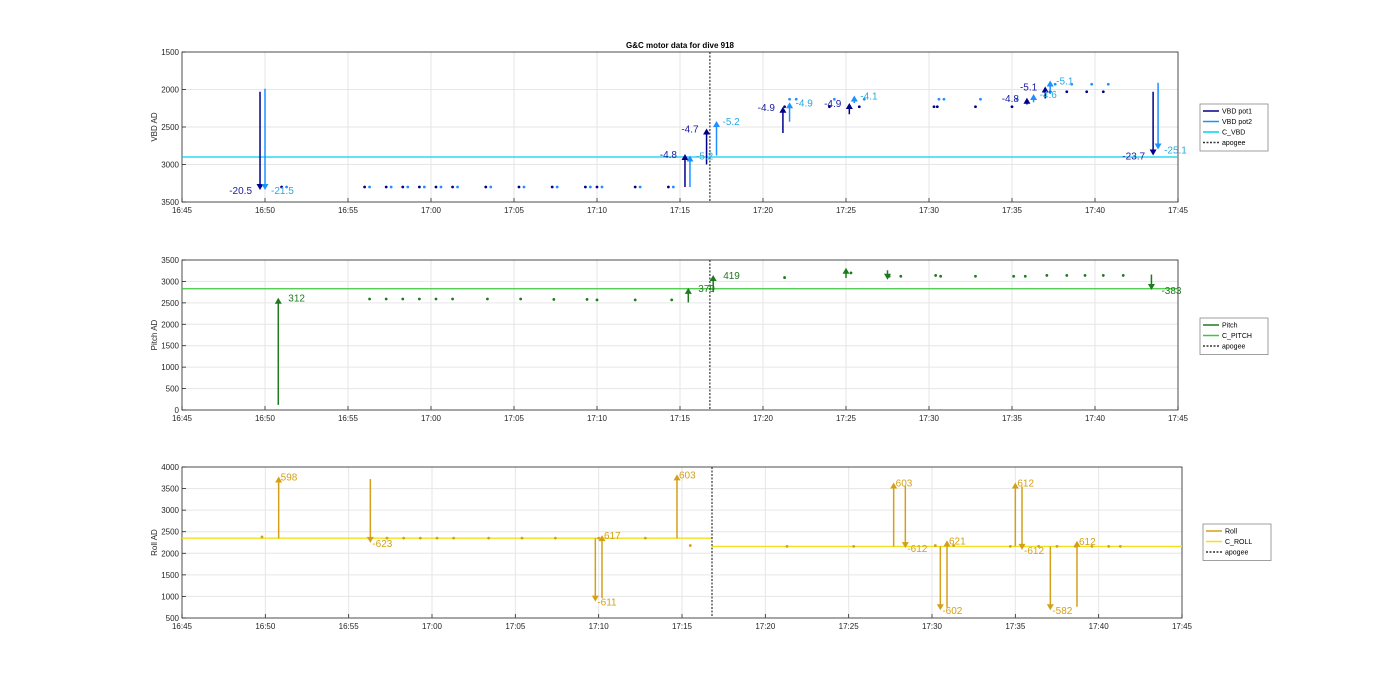 This screenshot has width=1400, height=693. I want to click on vbd-x-tick-label: 16:50, so click(265, 210).